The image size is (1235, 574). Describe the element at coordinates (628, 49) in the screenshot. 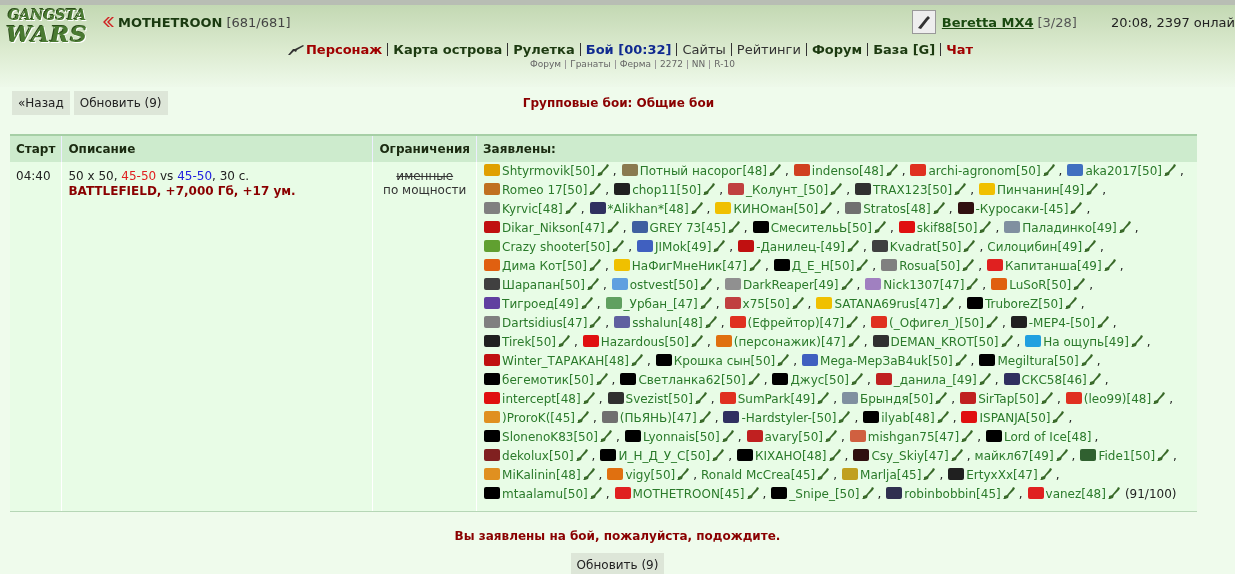

I see `nav-link: Бой [00:32]` at that location.